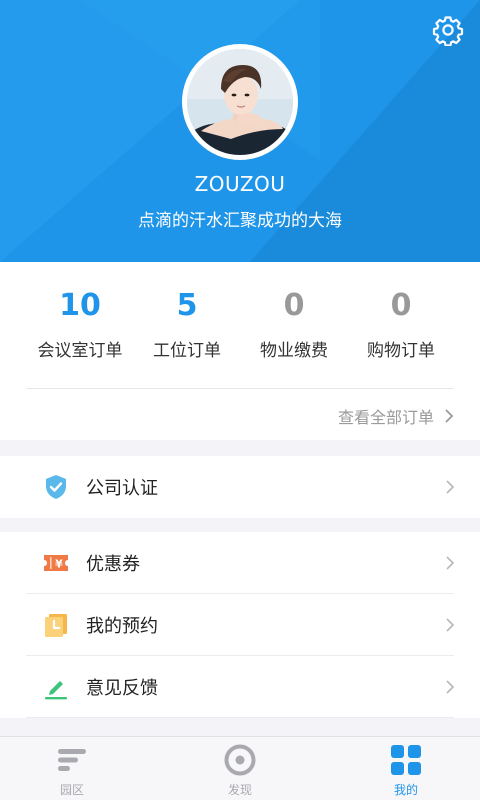 This screenshot has height=800, width=480. Describe the element at coordinates (80, 351) in the screenshot. I see `stat-label: 会议室订单` at that location.